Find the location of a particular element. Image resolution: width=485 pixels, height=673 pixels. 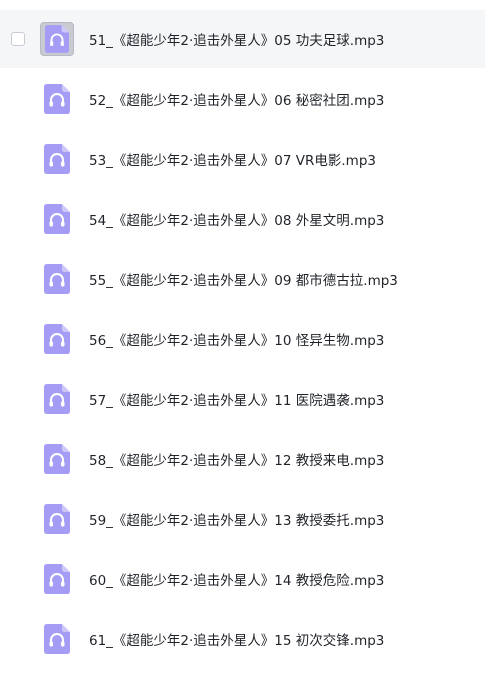

row-checkbox is located at coordinates (18, 39).